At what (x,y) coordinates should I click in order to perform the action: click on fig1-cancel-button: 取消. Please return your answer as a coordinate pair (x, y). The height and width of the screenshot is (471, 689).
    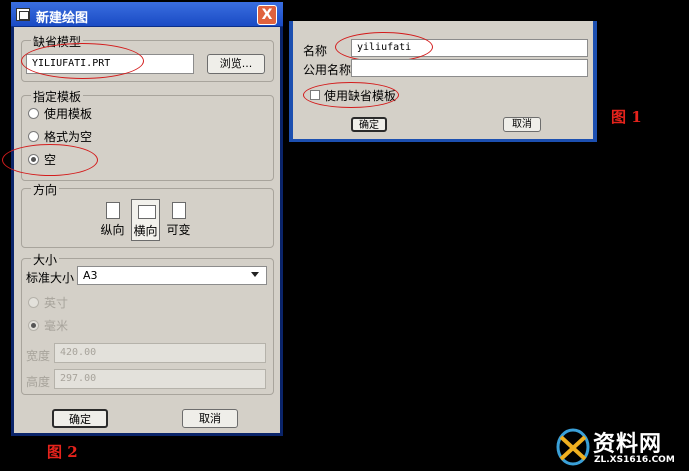
    Looking at the image, I should click on (522, 124).